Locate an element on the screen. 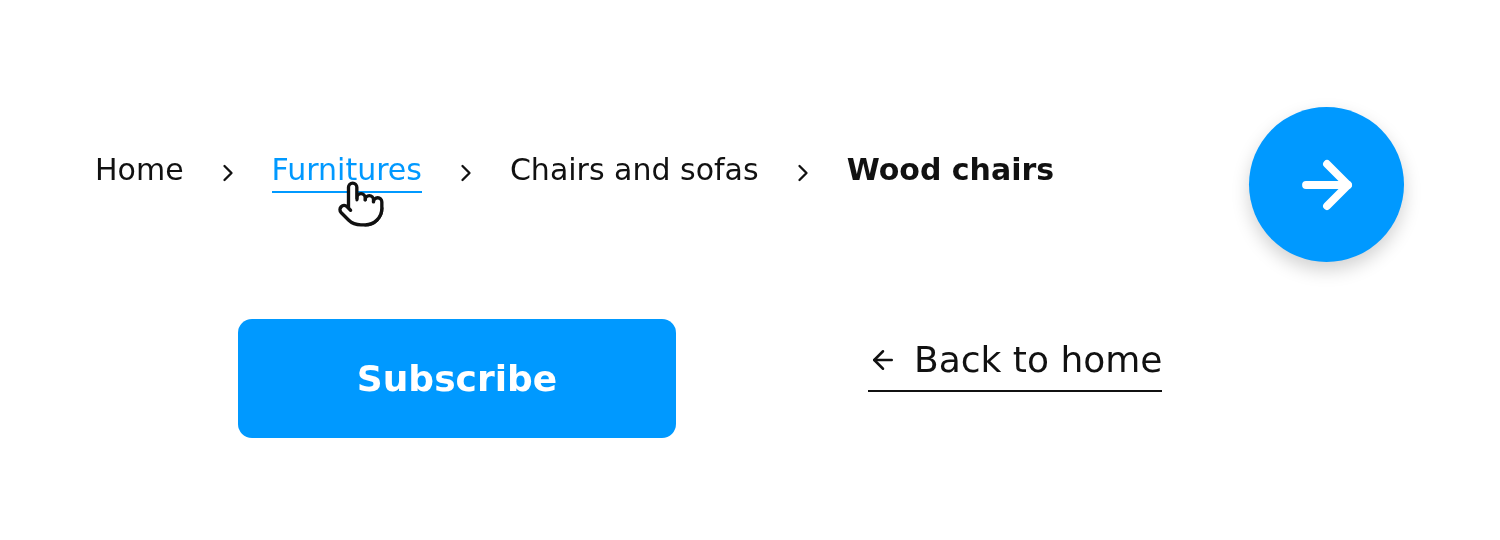 The width and height of the screenshot is (1500, 540). back-link: Back to home is located at coordinates (1015, 365).